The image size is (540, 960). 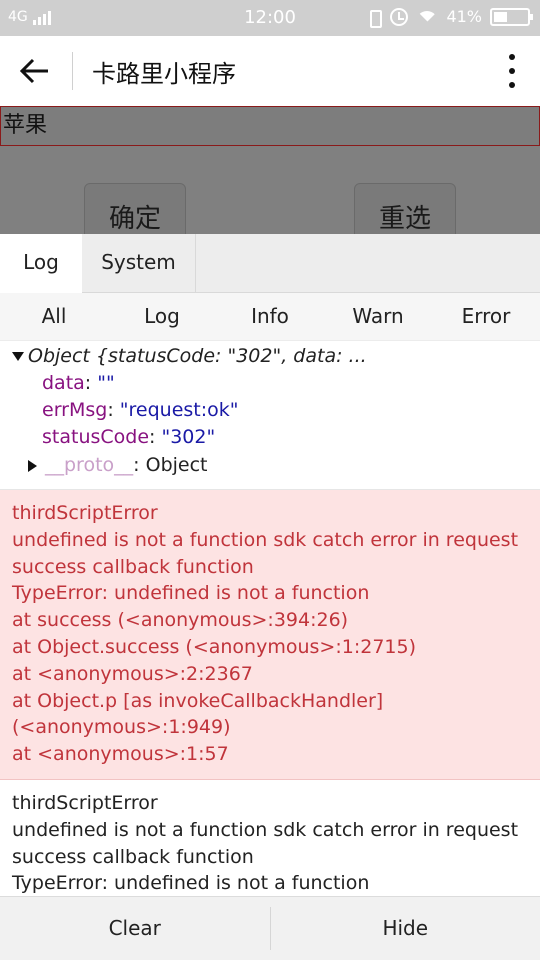 What do you see at coordinates (512, 57) in the screenshot?
I see `more-dots-icon` at bounding box center [512, 57].